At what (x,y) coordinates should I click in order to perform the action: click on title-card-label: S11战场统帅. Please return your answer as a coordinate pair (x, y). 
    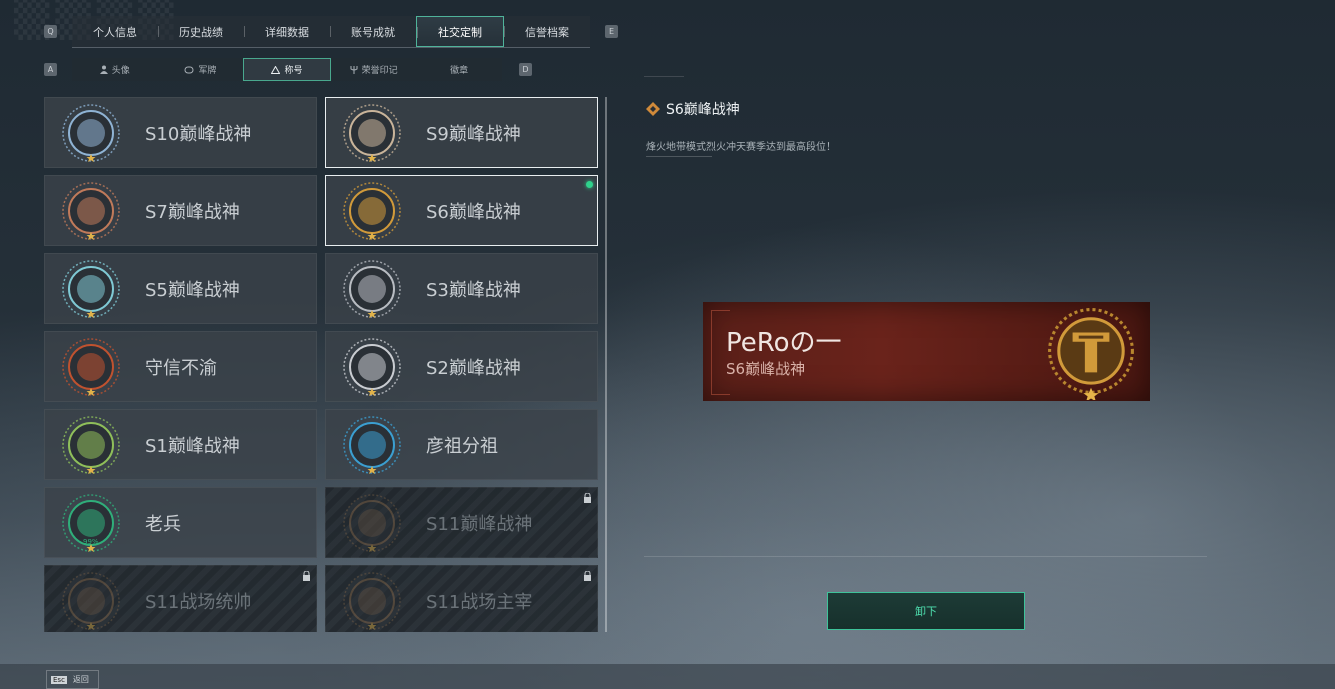
    Looking at the image, I should click on (198, 602).